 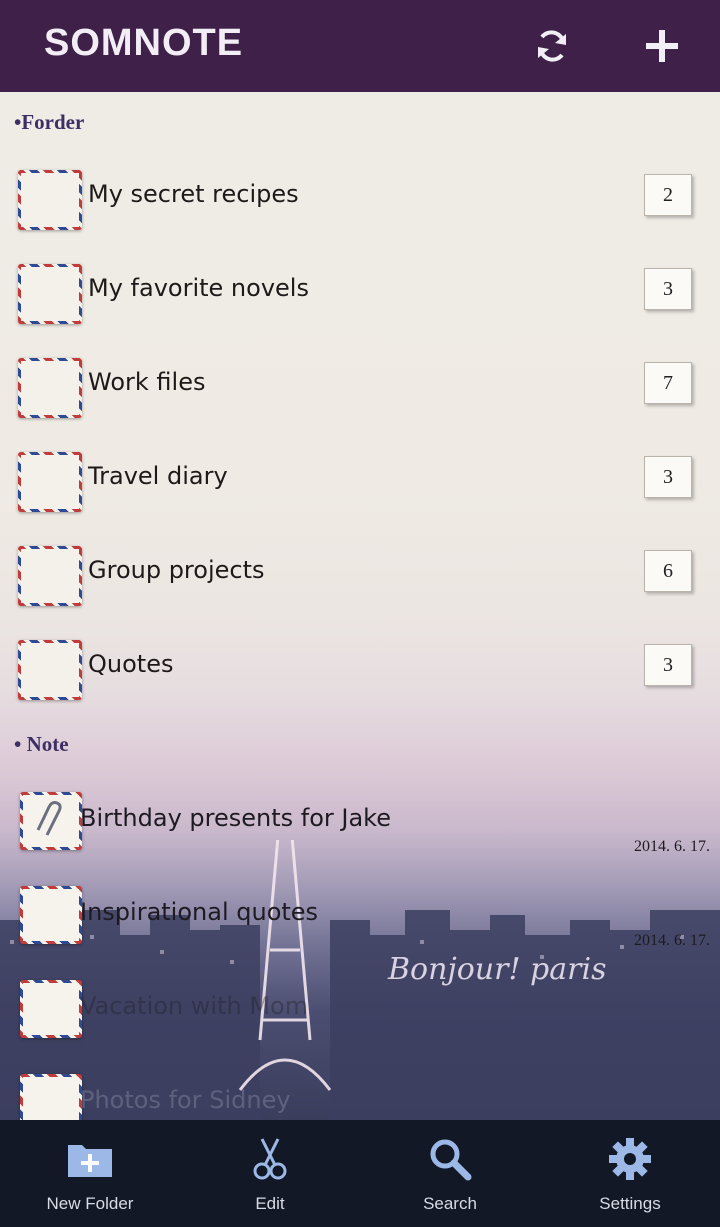 What do you see at coordinates (158, 476) in the screenshot?
I see `folder-name: Travel diary` at bounding box center [158, 476].